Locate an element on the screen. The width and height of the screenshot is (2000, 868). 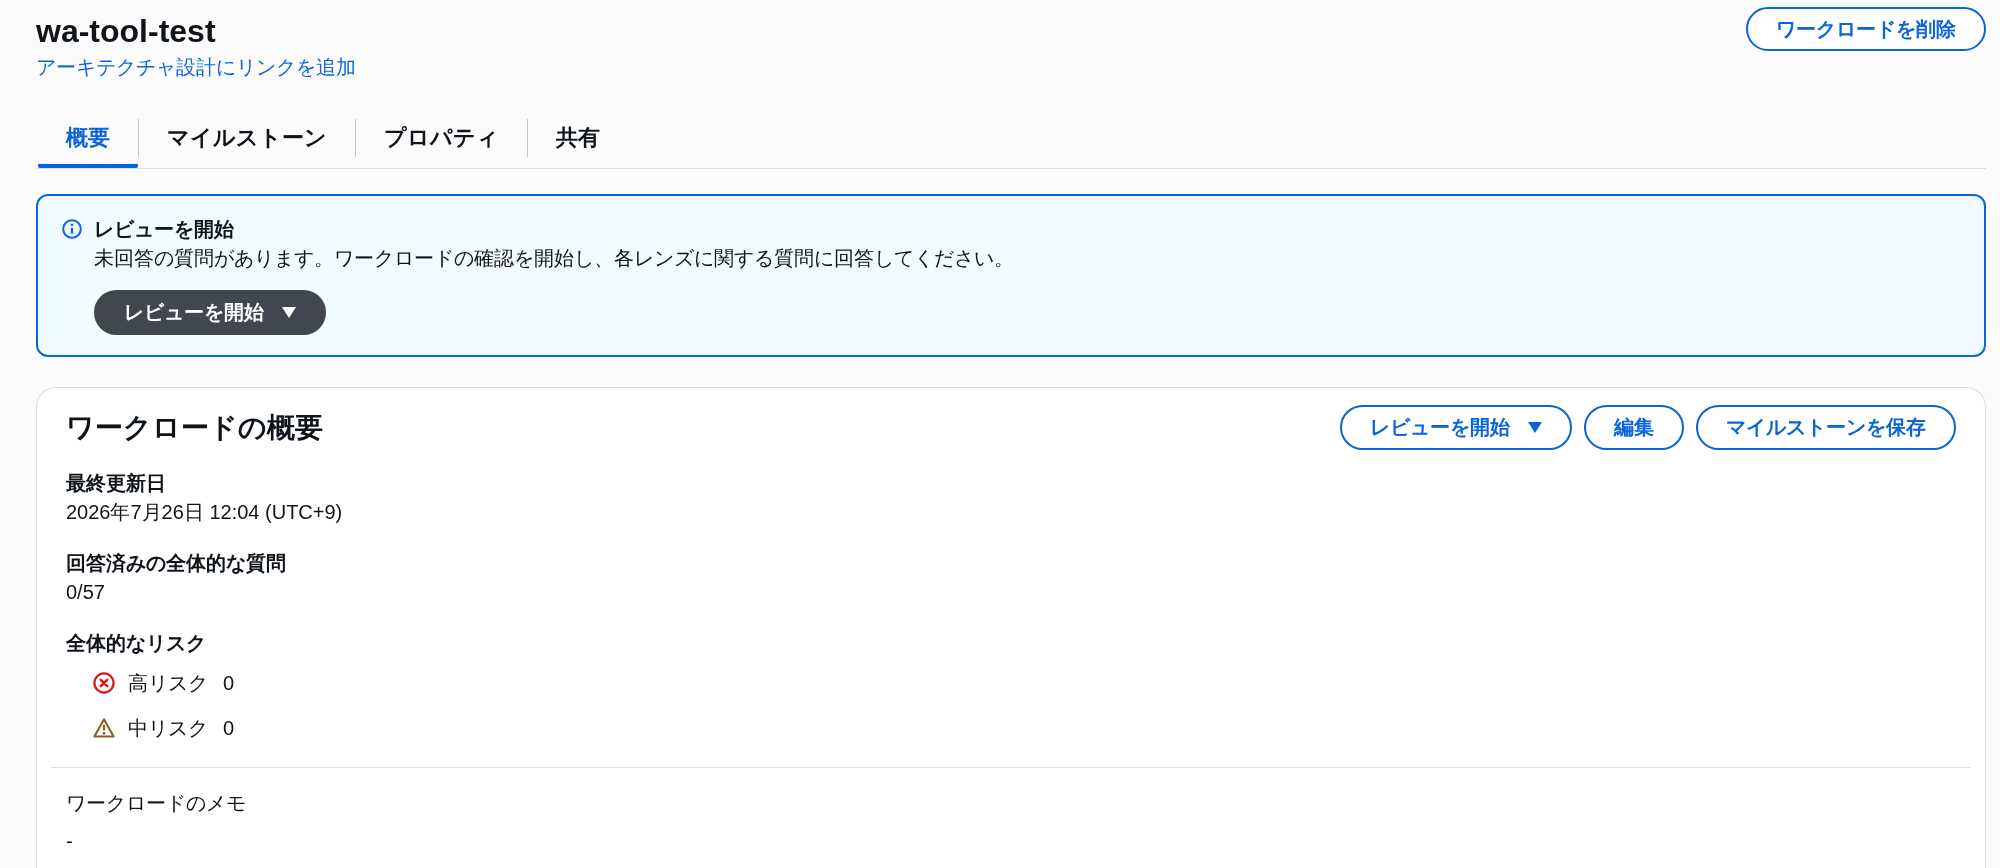
x-circle-icon is located at coordinates (104, 683).